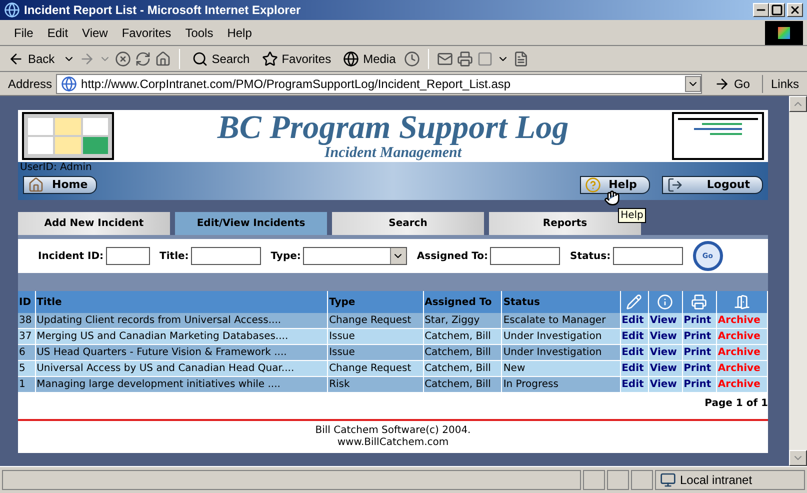 The height and width of the screenshot is (493, 807). I want to click on scroll-down-button, so click(798, 458).